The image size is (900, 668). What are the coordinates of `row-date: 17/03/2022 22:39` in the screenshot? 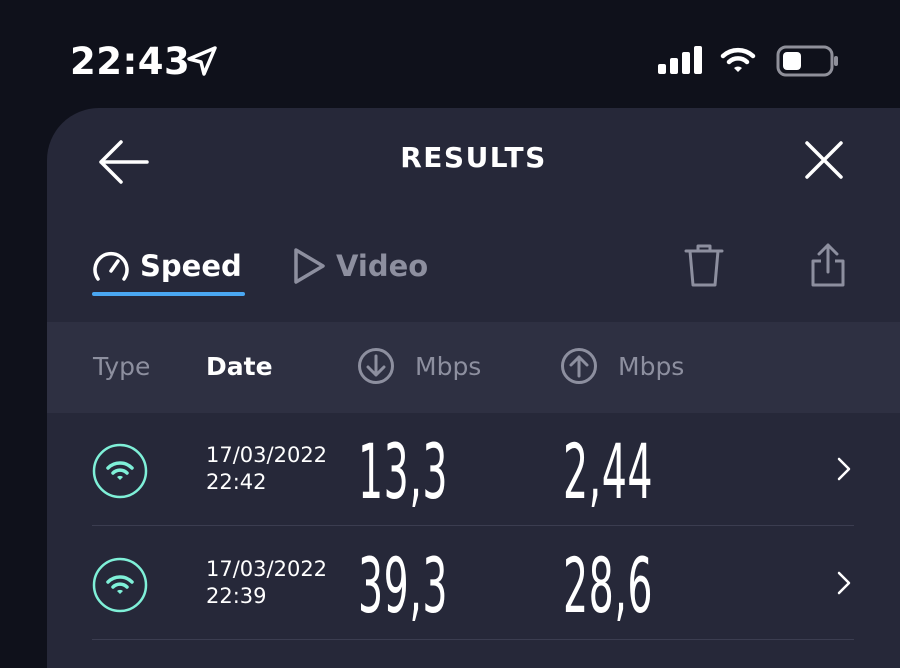 It's located at (266, 583).